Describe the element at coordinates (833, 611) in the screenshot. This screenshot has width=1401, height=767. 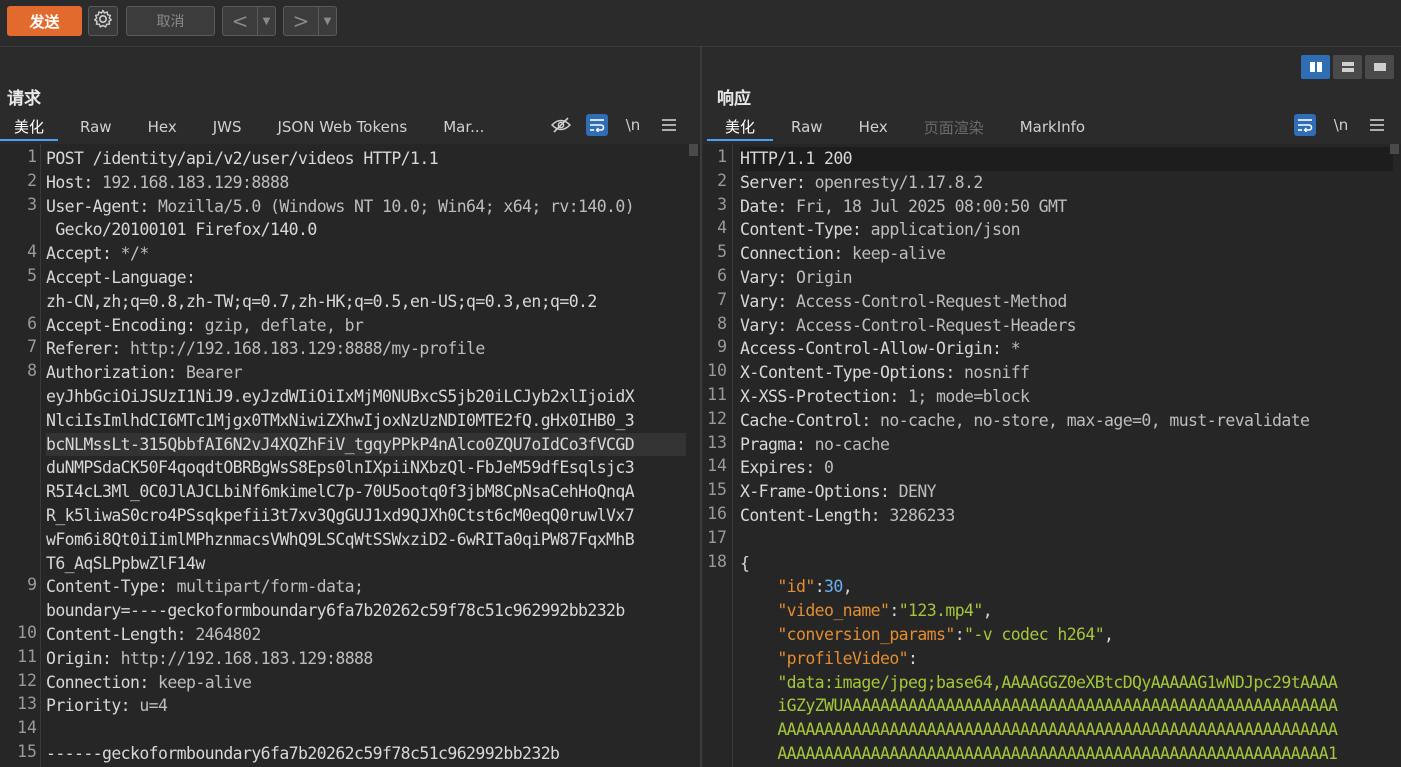
I see `json-key: "video_name"` at that location.